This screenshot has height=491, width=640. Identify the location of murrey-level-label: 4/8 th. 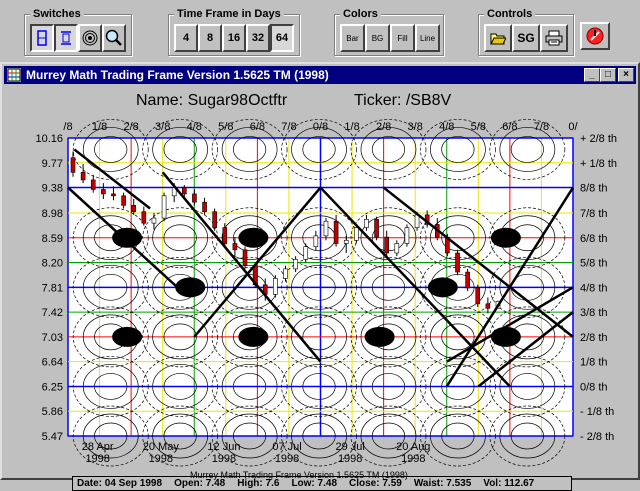
(594, 288).